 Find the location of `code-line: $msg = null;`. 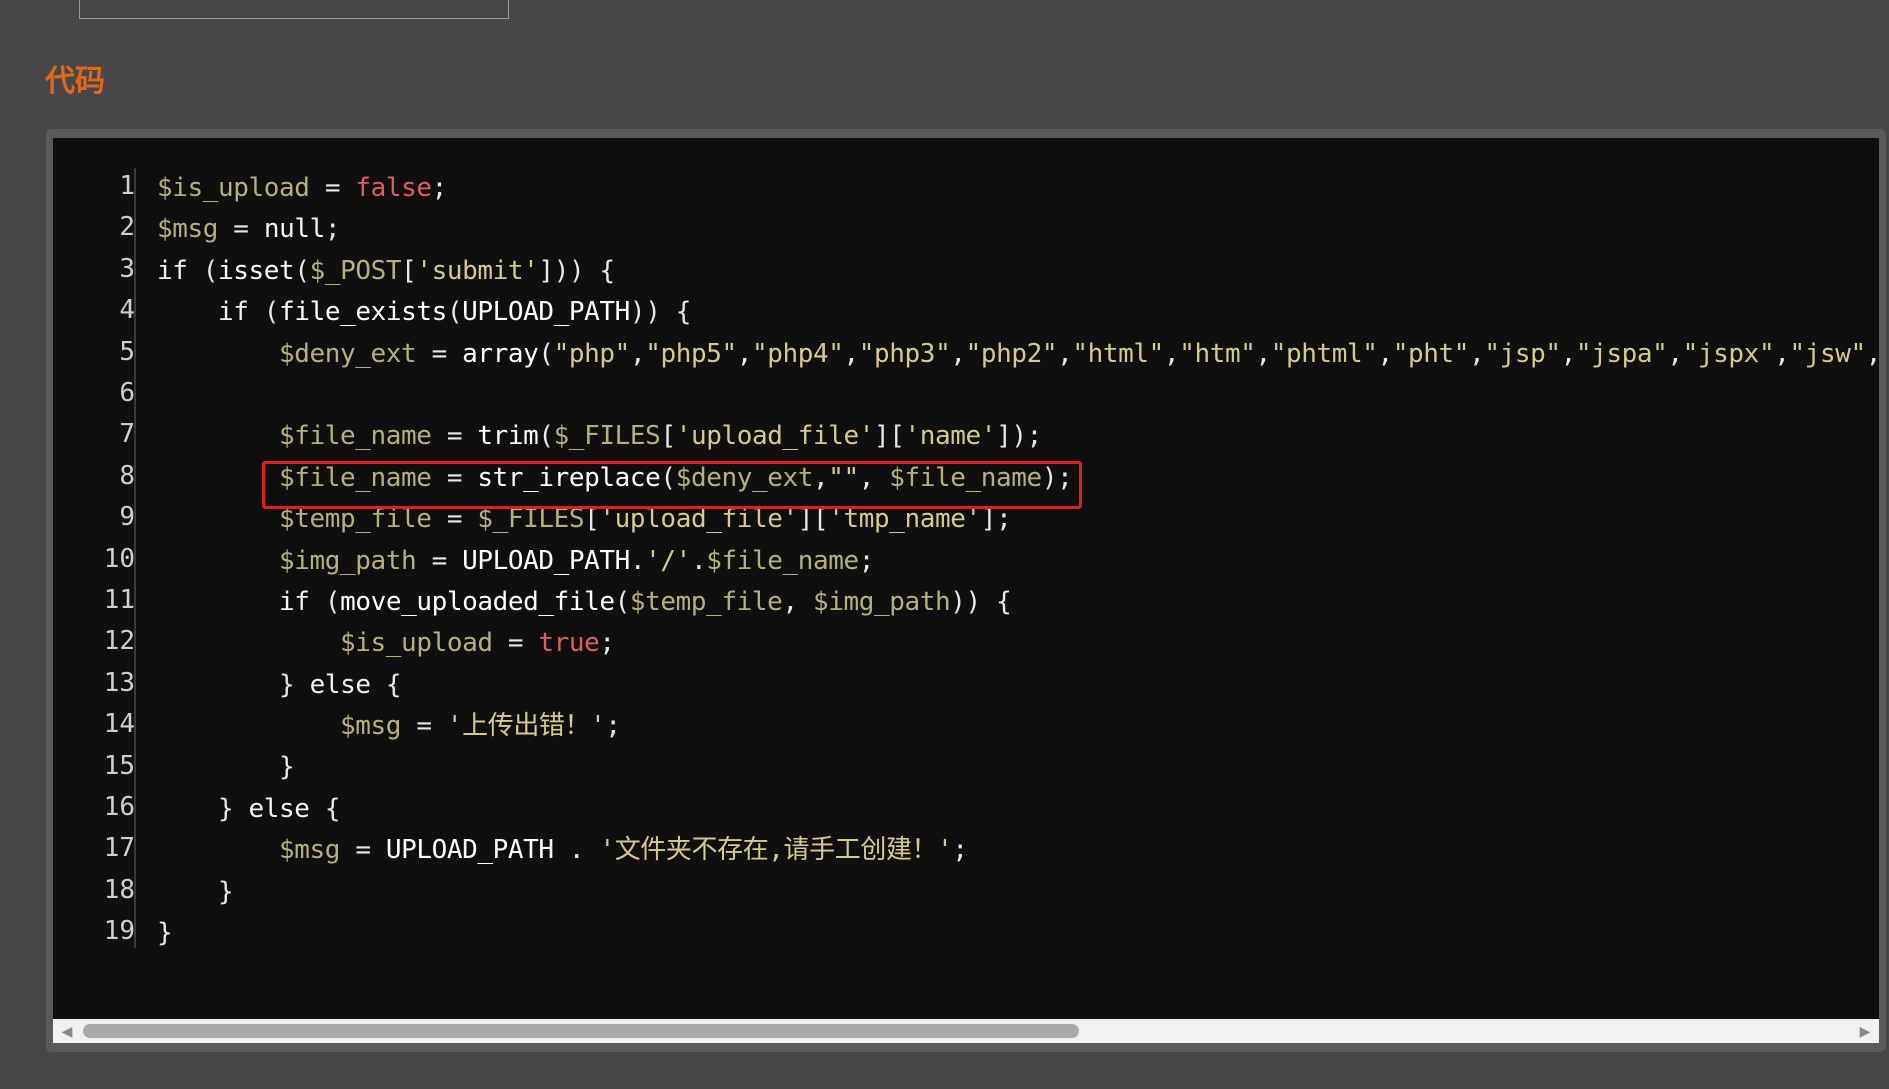

code-line: $msg = null; is located at coordinates (249, 229).